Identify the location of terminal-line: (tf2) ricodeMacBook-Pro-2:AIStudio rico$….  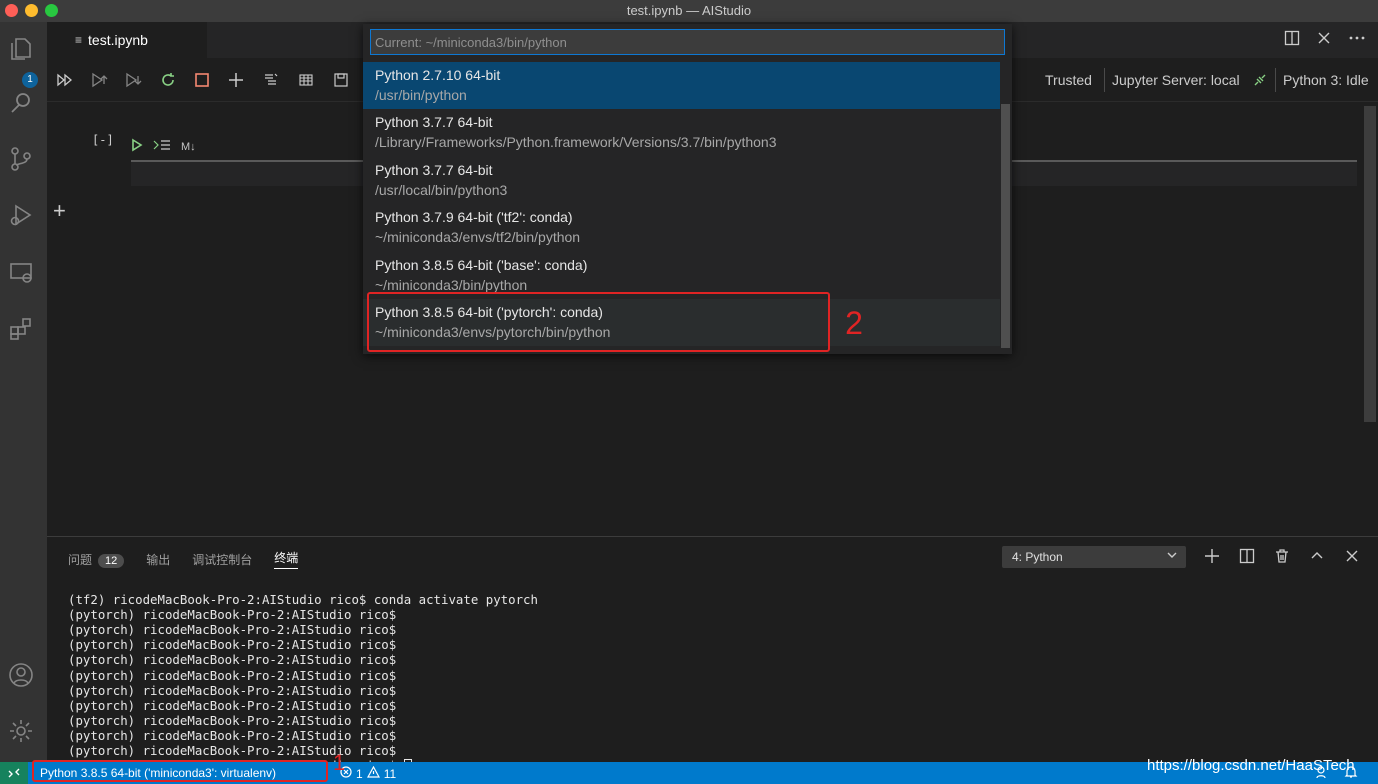
(303, 600).